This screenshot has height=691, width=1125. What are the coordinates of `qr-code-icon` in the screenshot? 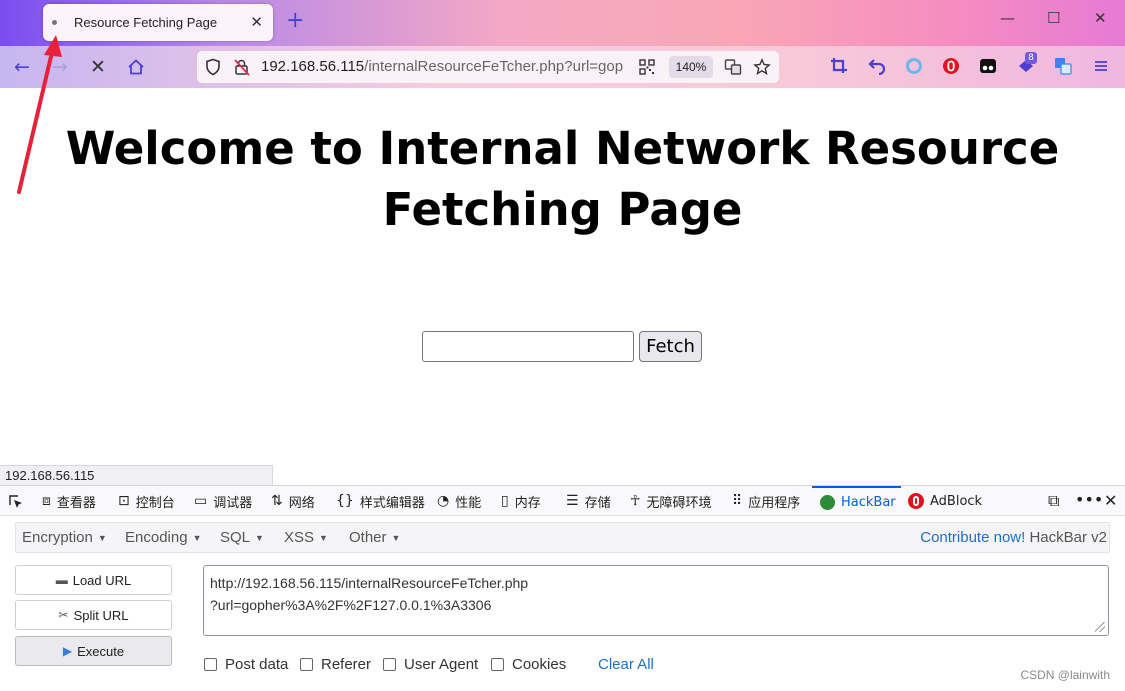 It's located at (647, 67).